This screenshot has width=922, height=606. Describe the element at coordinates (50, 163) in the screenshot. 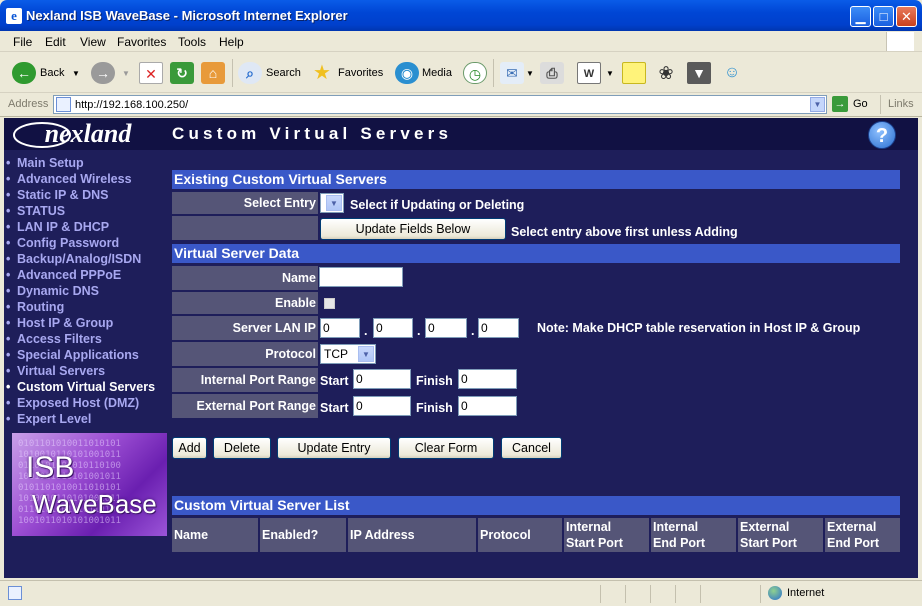

I see `sidebar-item-label: Main Setup` at that location.